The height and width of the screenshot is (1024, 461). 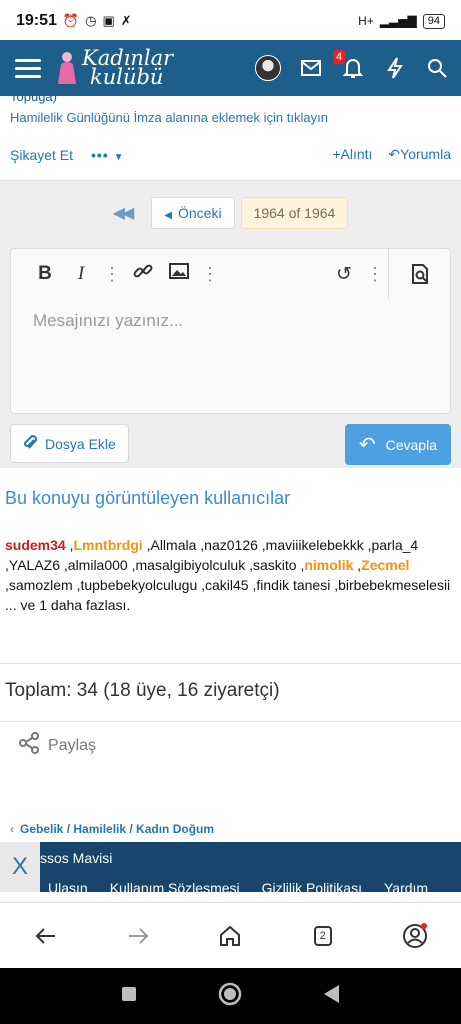 I want to click on system-nav-bar, so click(x=230, y=996).